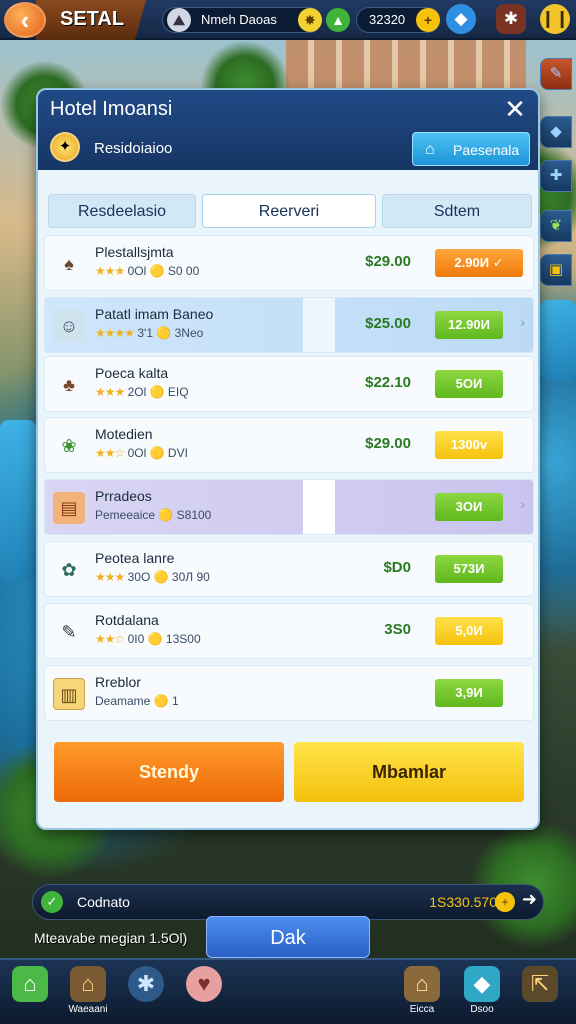 This screenshot has height=1024, width=576. What do you see at coordinates (289, 569) in the screenshot?
I see `list-item: ✿ Peotea lanre ★★★ 30O 🟡 30Л 90 $D0 573И` at bounding box center [289, 569].